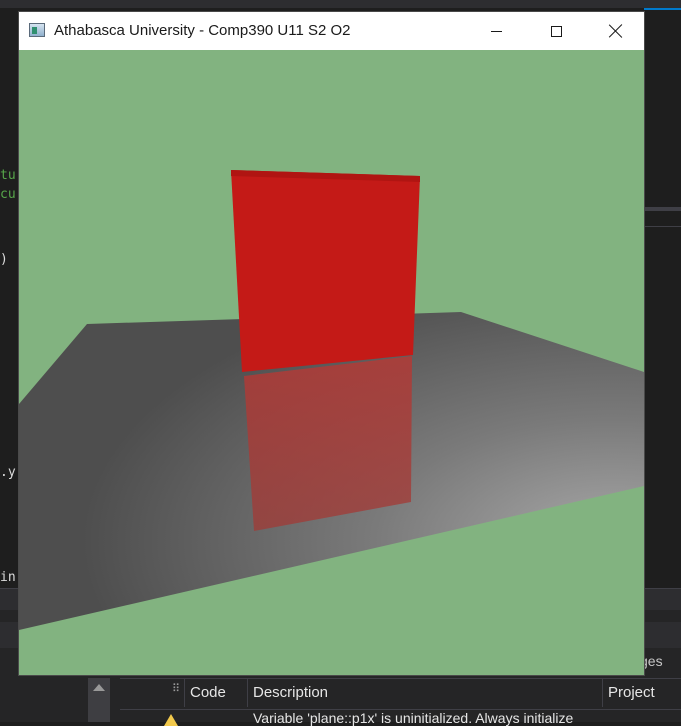 Image resolution: width=681 pixels, height=726 pixels. I want to click on minimize-icon, so click(496, 31).